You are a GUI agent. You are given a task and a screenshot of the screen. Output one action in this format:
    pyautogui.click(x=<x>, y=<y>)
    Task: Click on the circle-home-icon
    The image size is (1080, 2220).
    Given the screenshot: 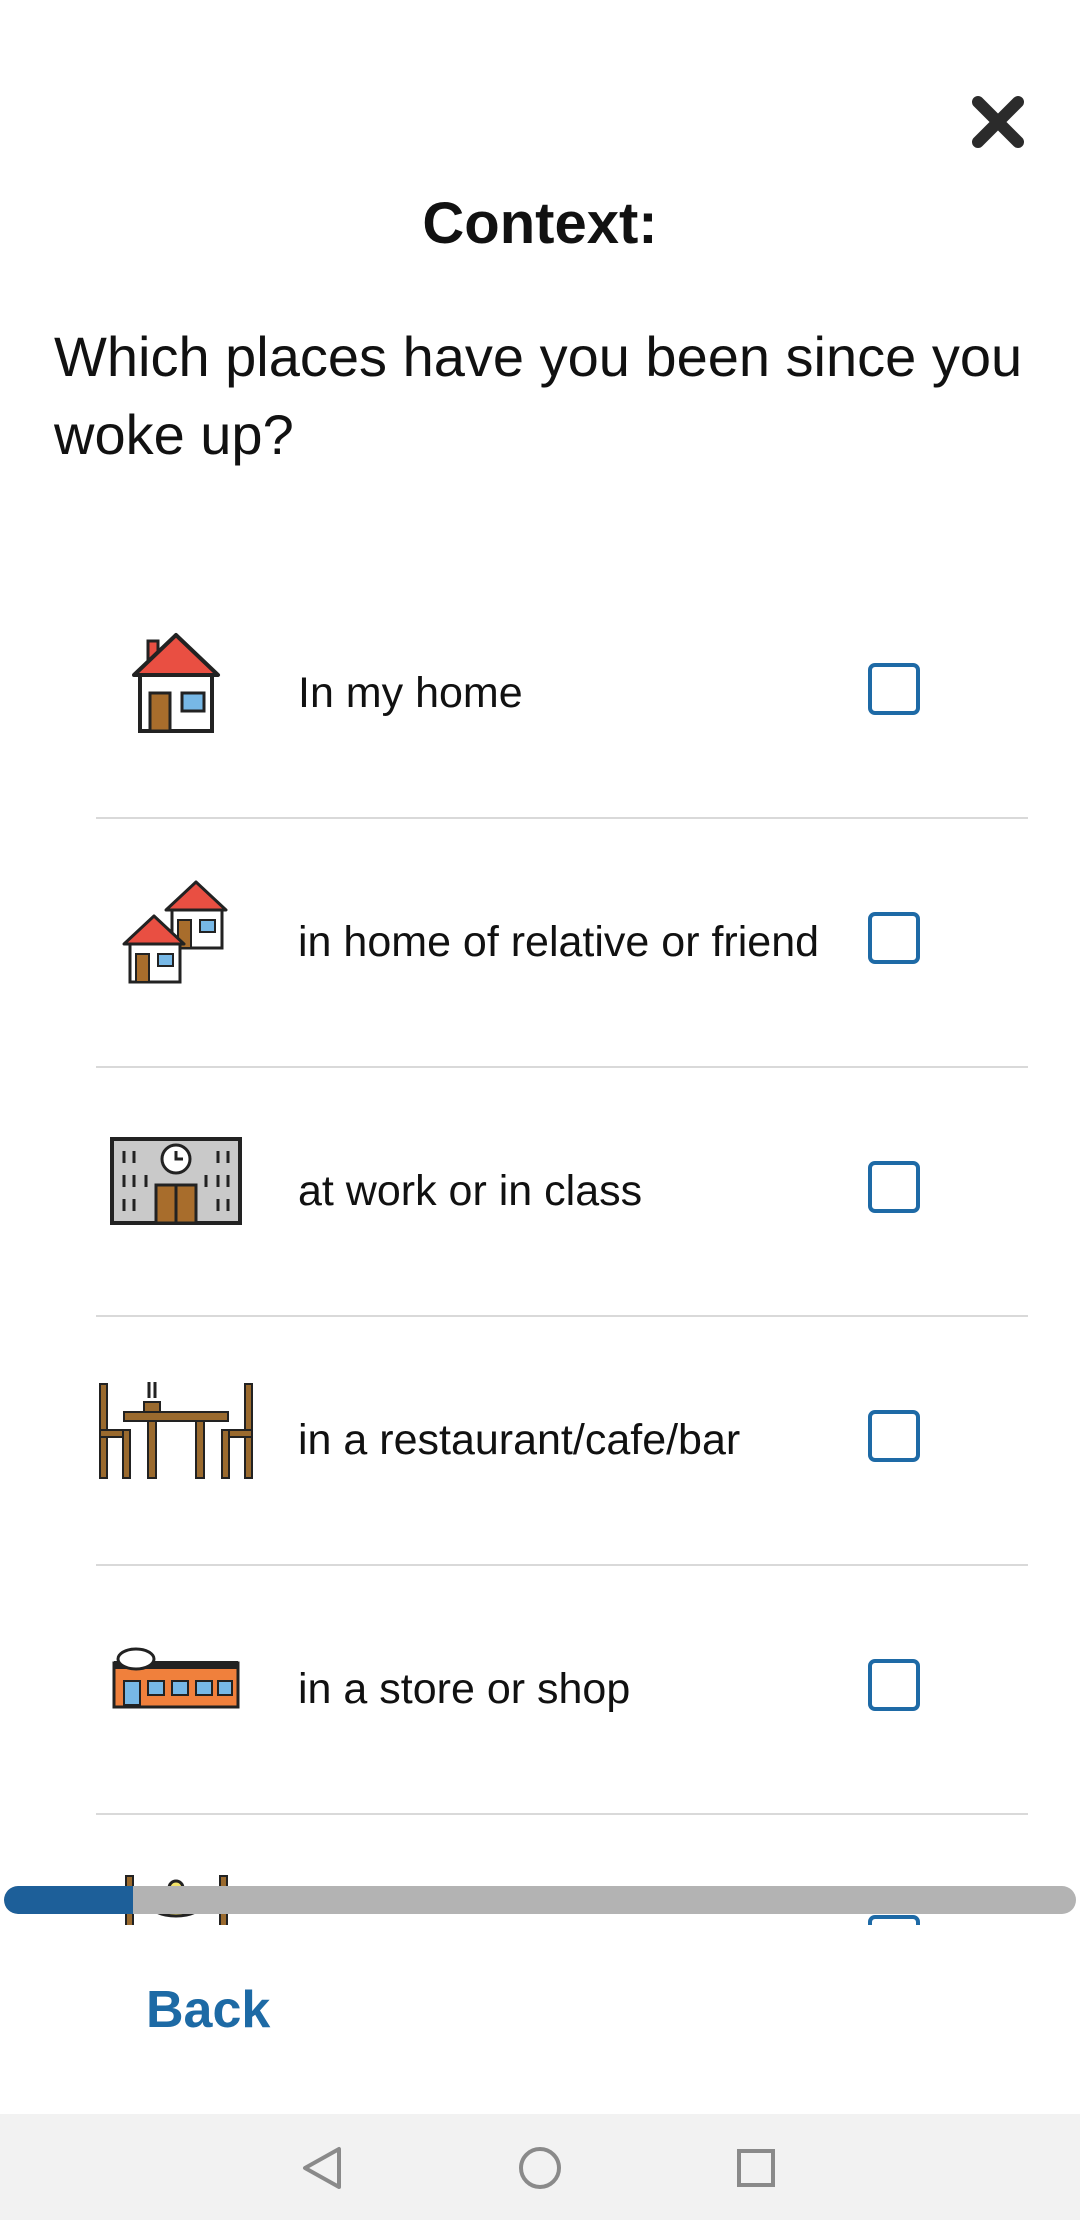 What is the action you would take?
    pyautogui.click(x=540, y=2168)
    